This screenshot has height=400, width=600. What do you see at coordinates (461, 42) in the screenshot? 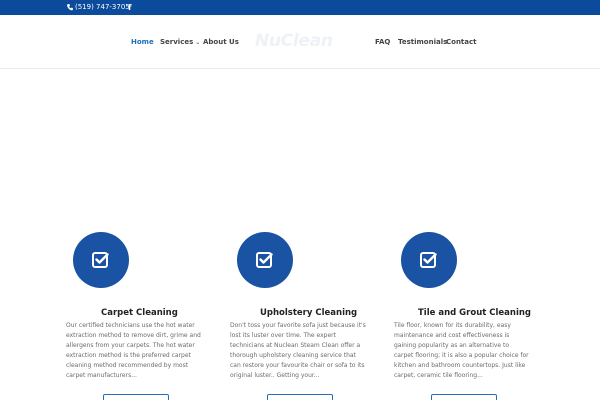
I see `nav-contact: Contact` at bounding box center [461, 42].